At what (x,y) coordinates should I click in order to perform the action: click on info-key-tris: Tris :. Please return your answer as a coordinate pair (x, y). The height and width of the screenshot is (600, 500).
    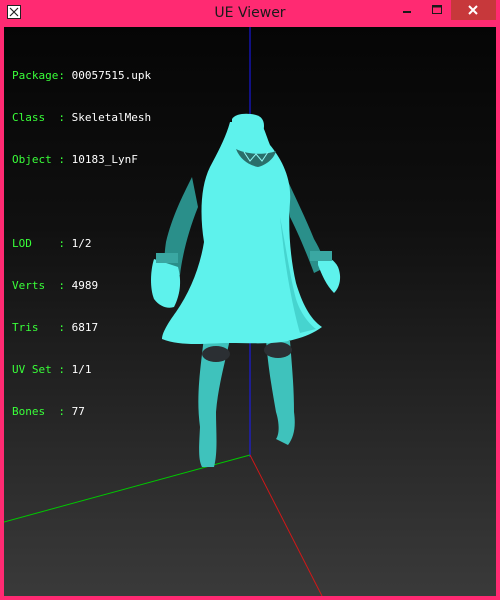
    Looking at the image, I should click on (38, 327).